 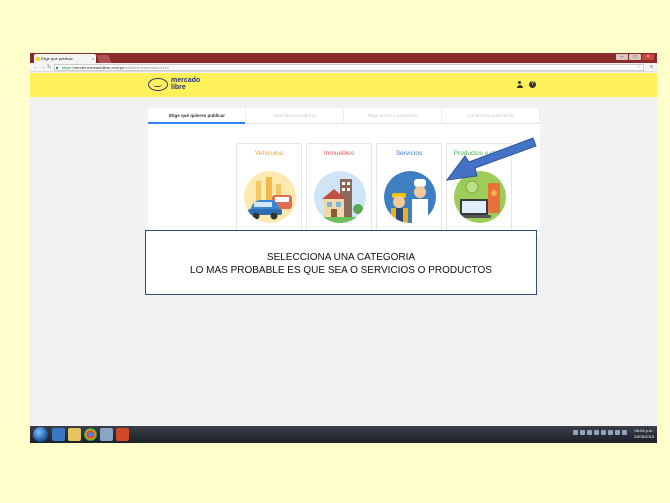 What do you see at coordinates (340, 197) in the screenshot?
I see `house-illustration-icon` at bounding box center [340, 197].